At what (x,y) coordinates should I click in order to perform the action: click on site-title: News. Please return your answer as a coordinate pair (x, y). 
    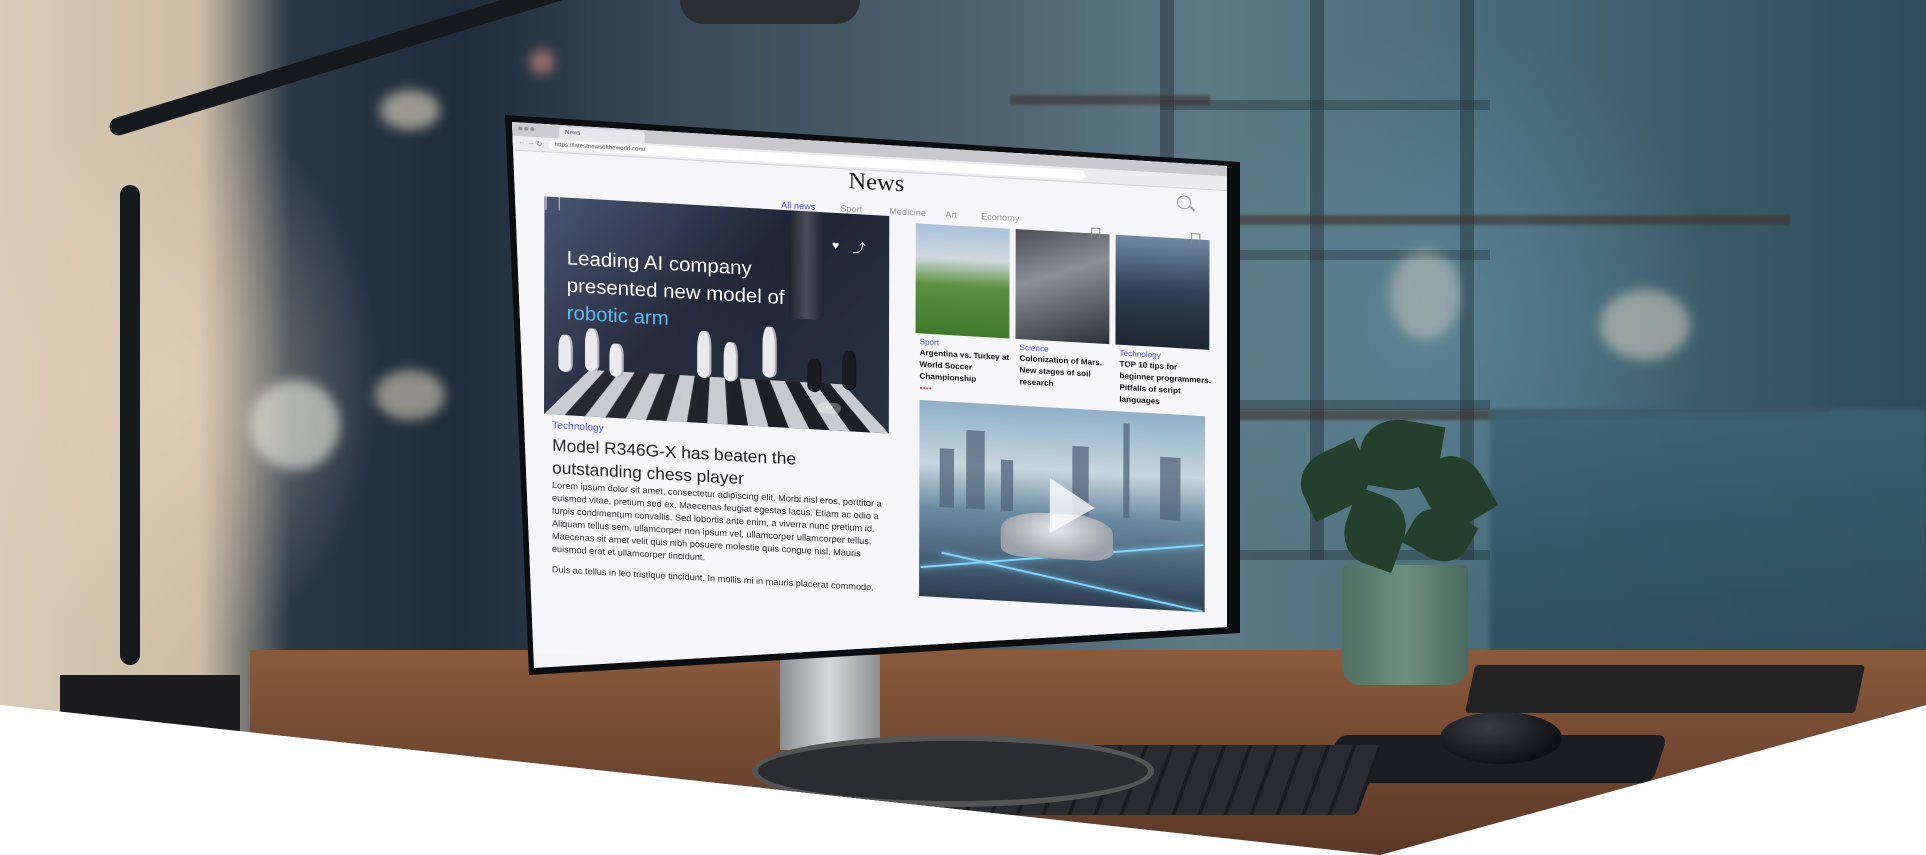
    Looking at the image, I should click on (876, 183).